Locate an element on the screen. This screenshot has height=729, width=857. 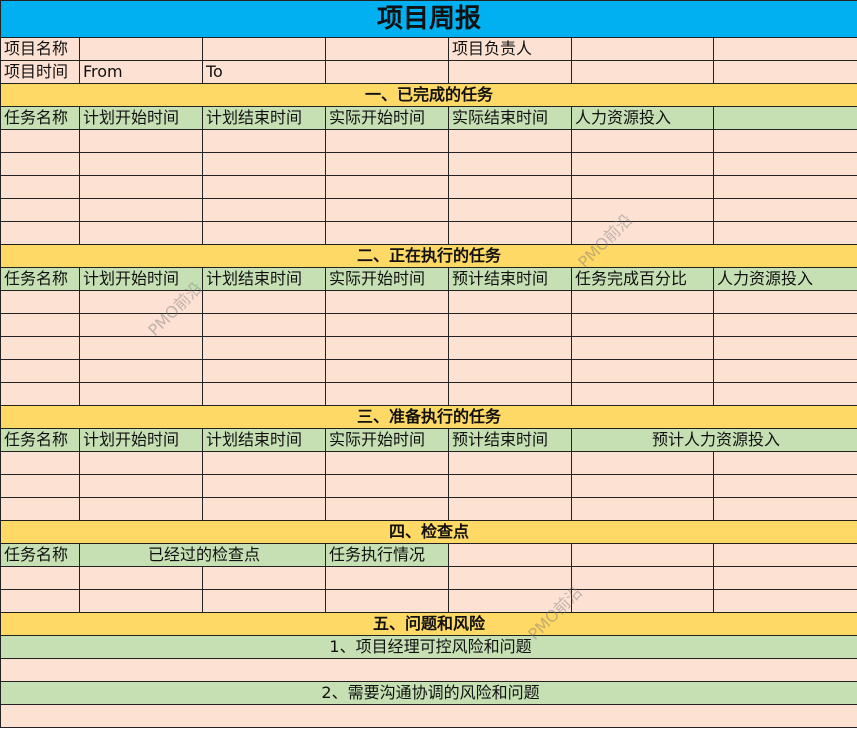
to-label: To is located at coordinates (264, 72).